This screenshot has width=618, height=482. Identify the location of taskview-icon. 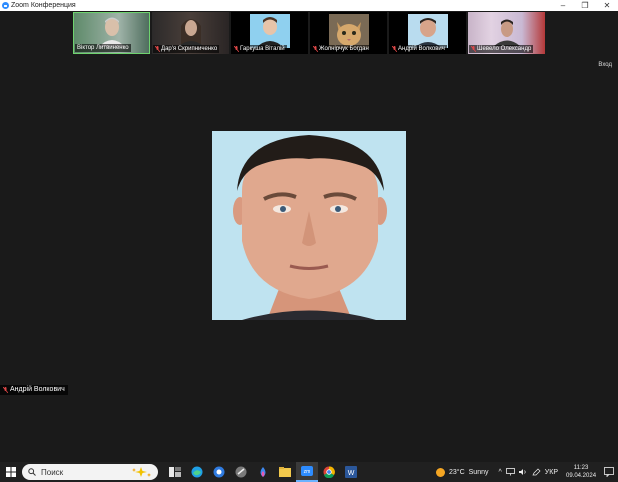
(175, 472).